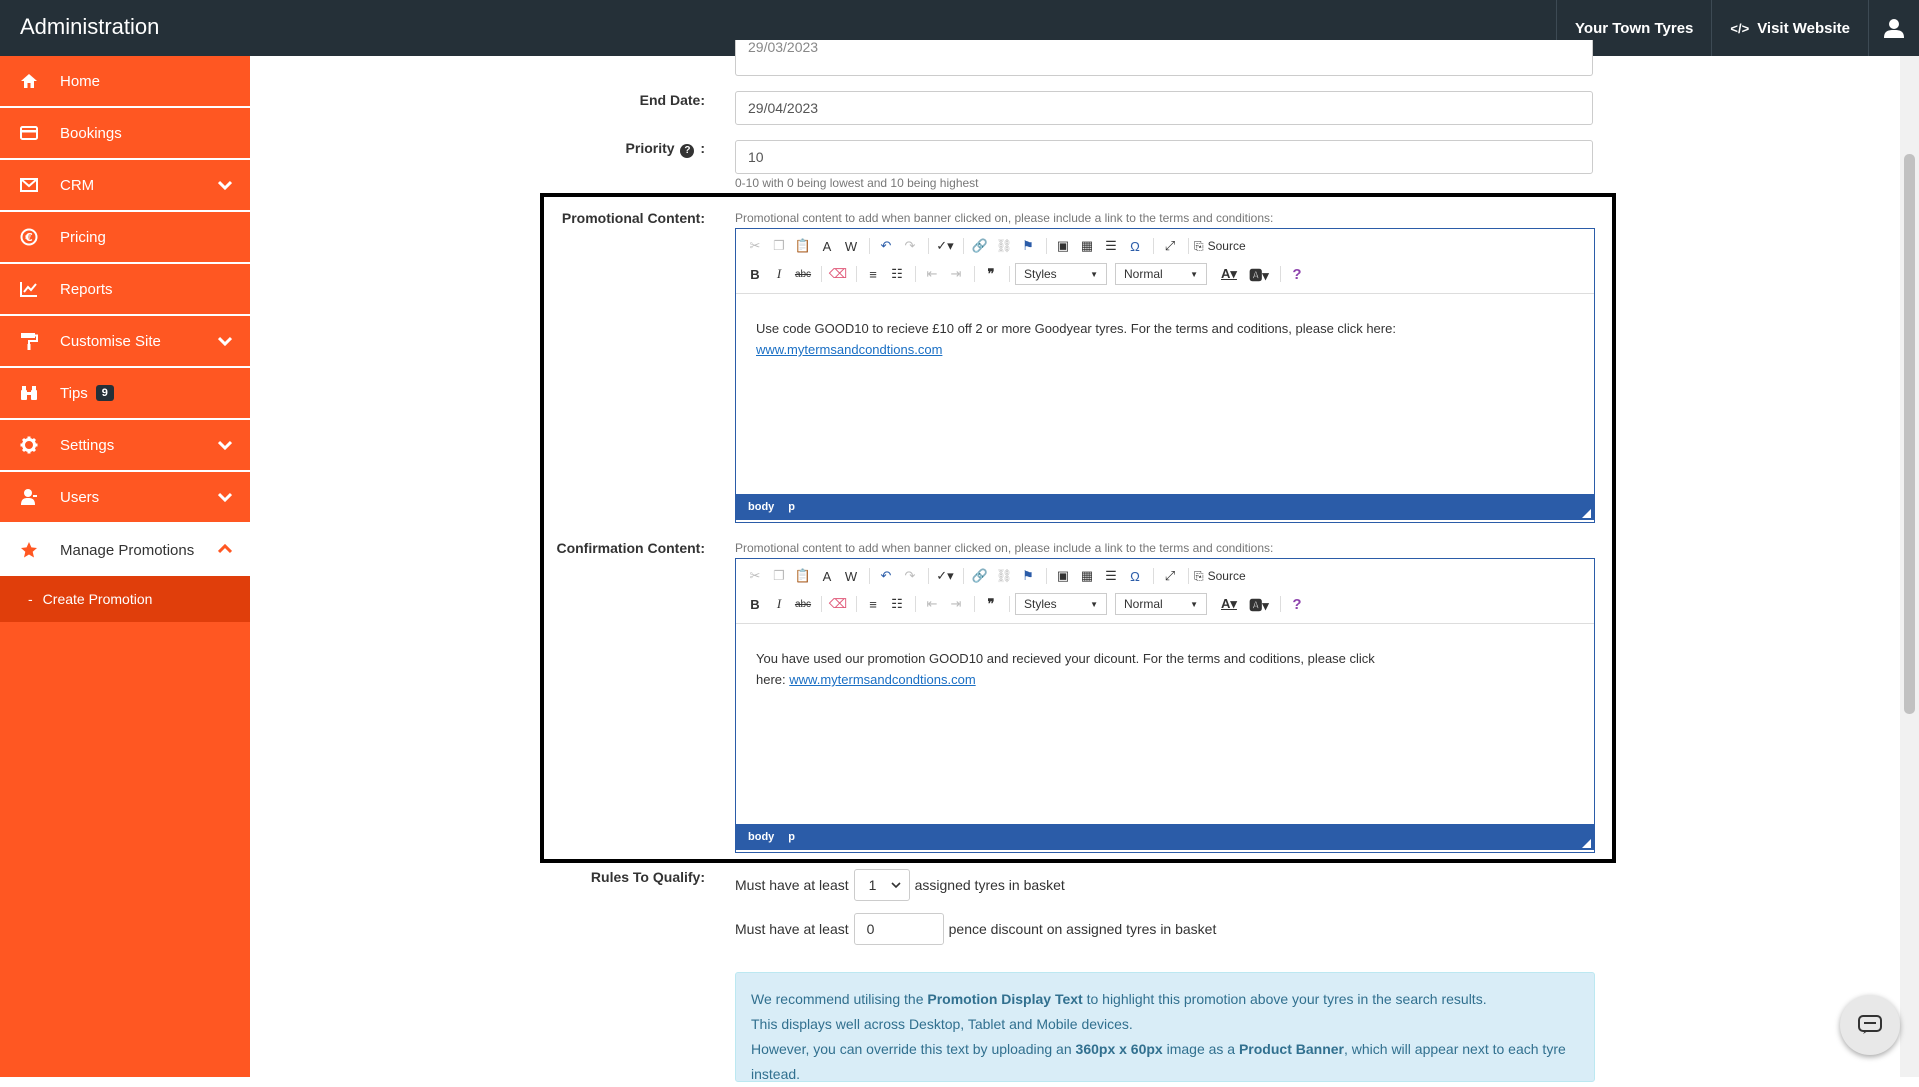  I want to click on sidebar-item-settings: Settings, so click(125, 446).